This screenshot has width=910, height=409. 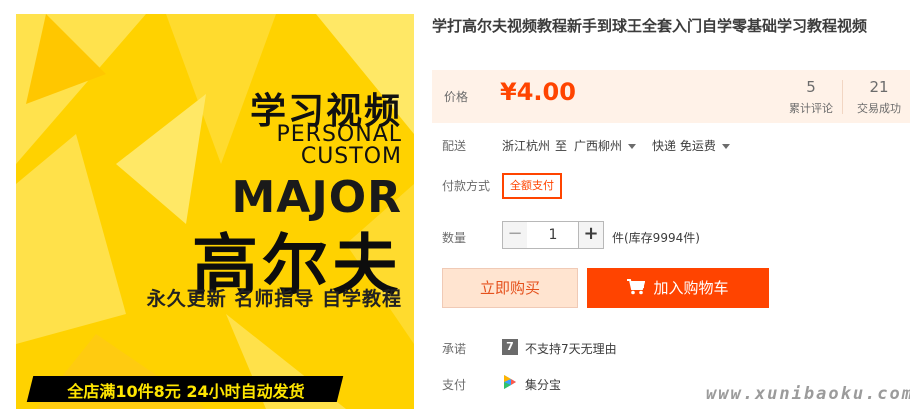 I want to click on buy-now-button: 立即购买, so click(x=510, y=288).